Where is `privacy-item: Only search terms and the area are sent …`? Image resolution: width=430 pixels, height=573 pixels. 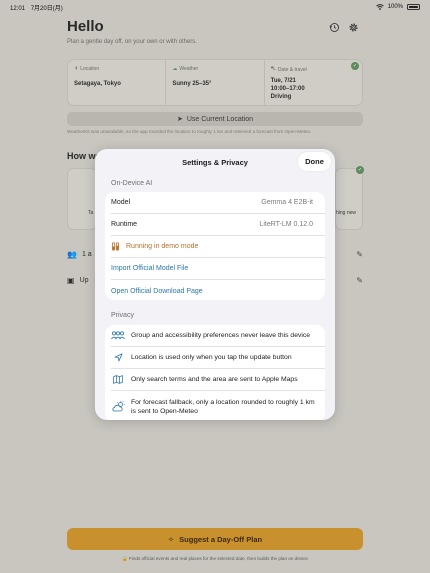 privacy-item: Only search terms and the area are sent … is located at coordinates (218, 380).